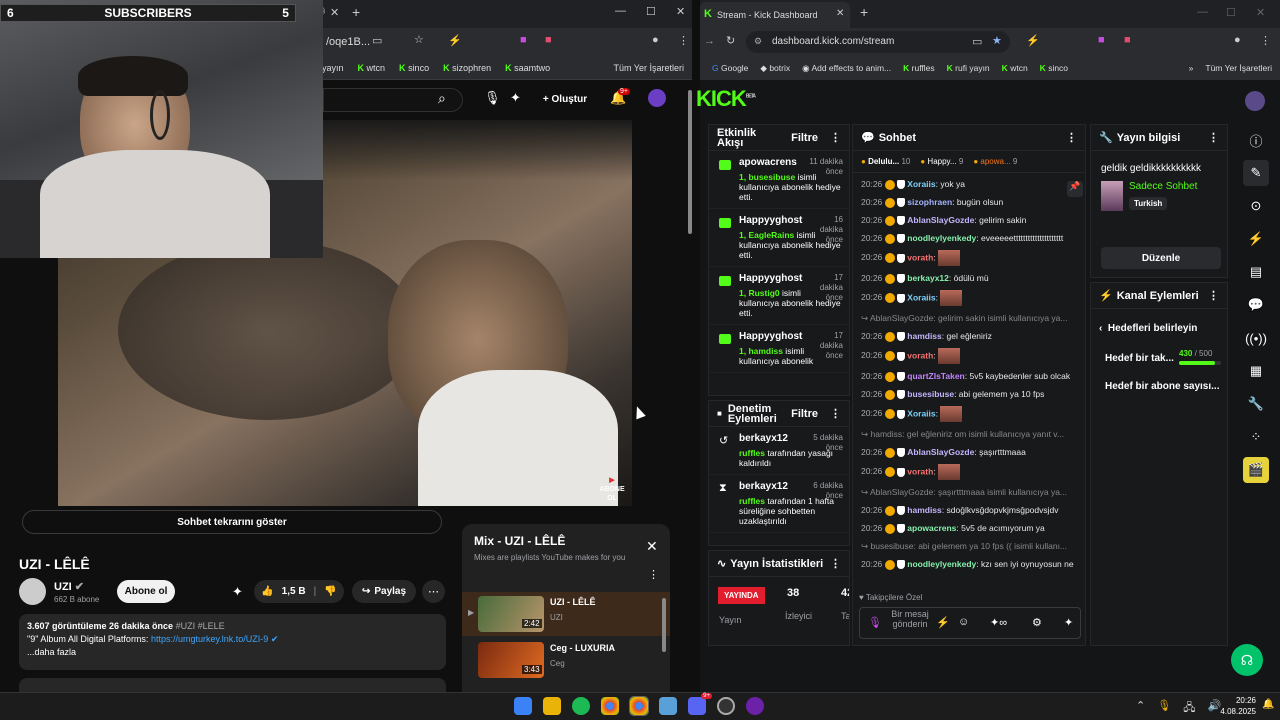  What do you see at coordinates (467, 68) in the screenshot?
I see `bookmark-item: K sizophren` at bounding box center [467, 68].